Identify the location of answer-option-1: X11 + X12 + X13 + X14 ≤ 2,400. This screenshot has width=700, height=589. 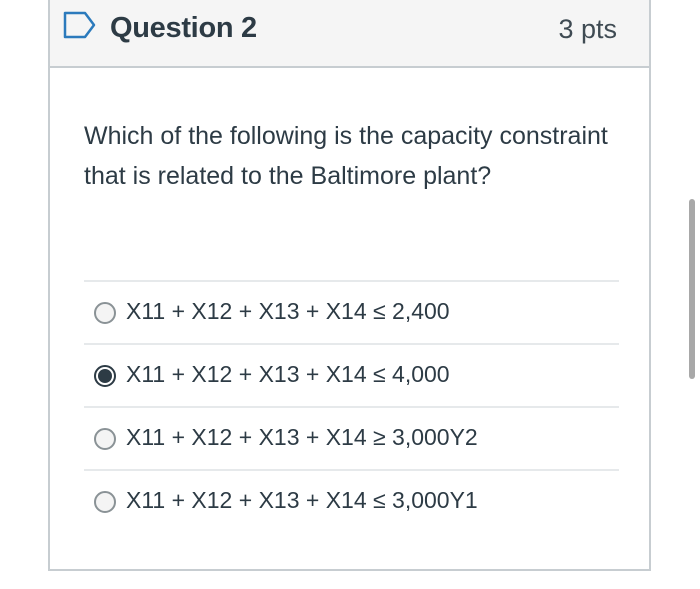
(351, 311).